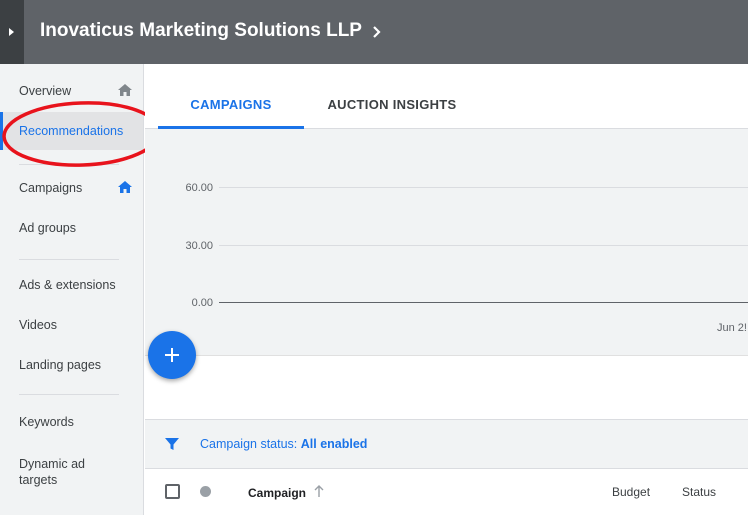 Image resolution: width=748 pixels, height=515 pixels. I want to click on sidebar-item-label: Recommendations, so click(71, 131).